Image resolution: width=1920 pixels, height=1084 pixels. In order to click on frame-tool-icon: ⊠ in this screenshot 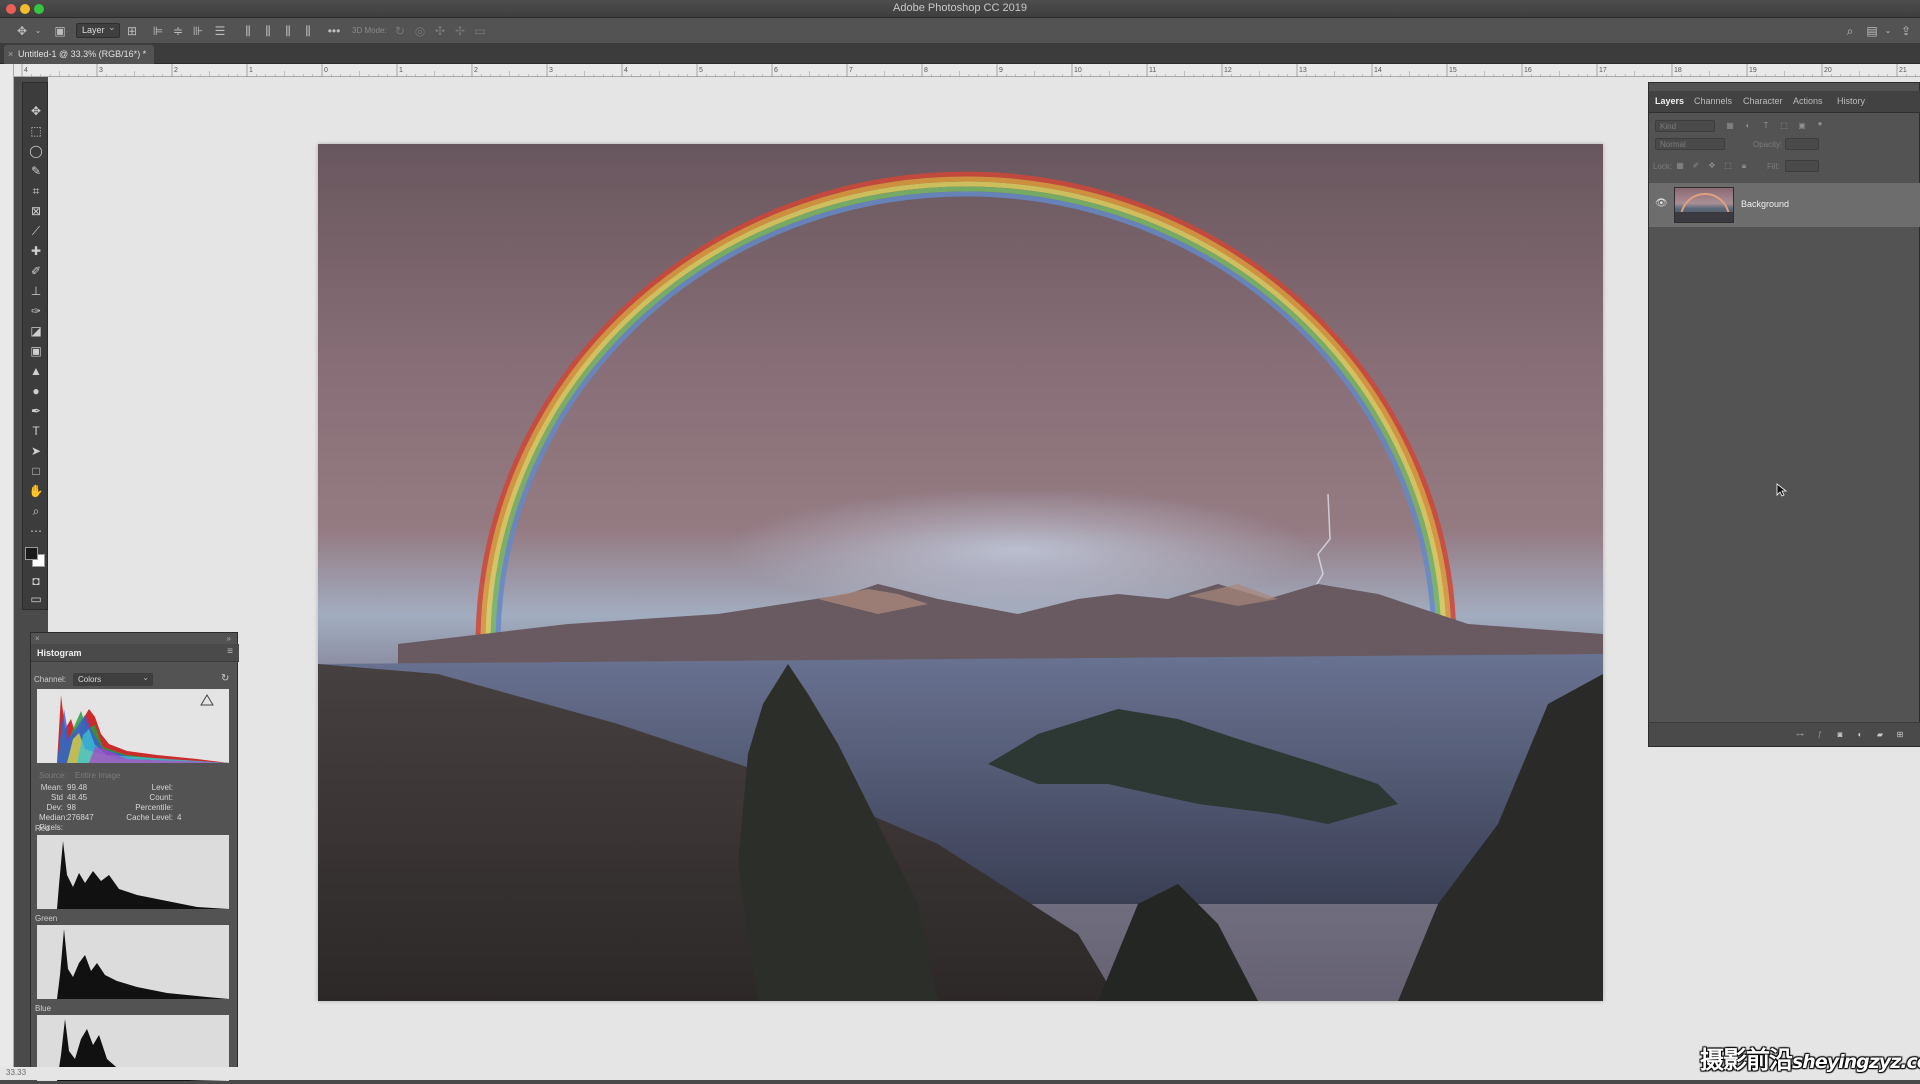, I will do `click(36, 211)`.